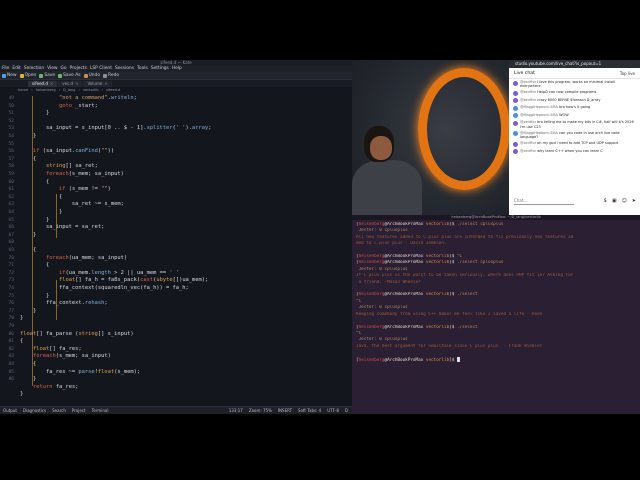 Image resolution: width=640 pixels, height=480 pixels. What do you see at coordinates (564, 114) in the screenshot?
I see `chat-text: WOW` at bounding box center [564, 114].